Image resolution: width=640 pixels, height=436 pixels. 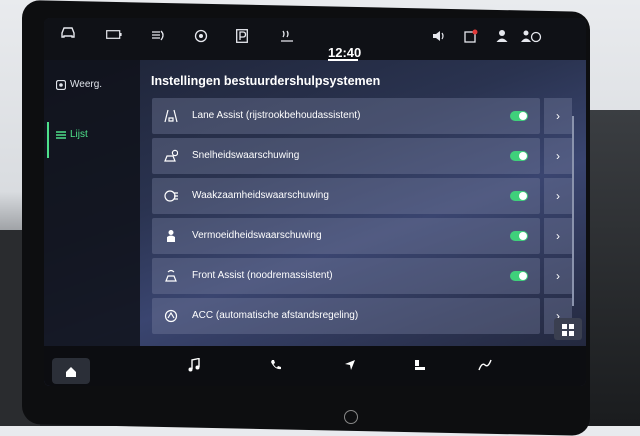 What do you see at coordinates (171, 156) in the screenshot?
I see `speed-warning-icon` at bounding box center [171, 156].